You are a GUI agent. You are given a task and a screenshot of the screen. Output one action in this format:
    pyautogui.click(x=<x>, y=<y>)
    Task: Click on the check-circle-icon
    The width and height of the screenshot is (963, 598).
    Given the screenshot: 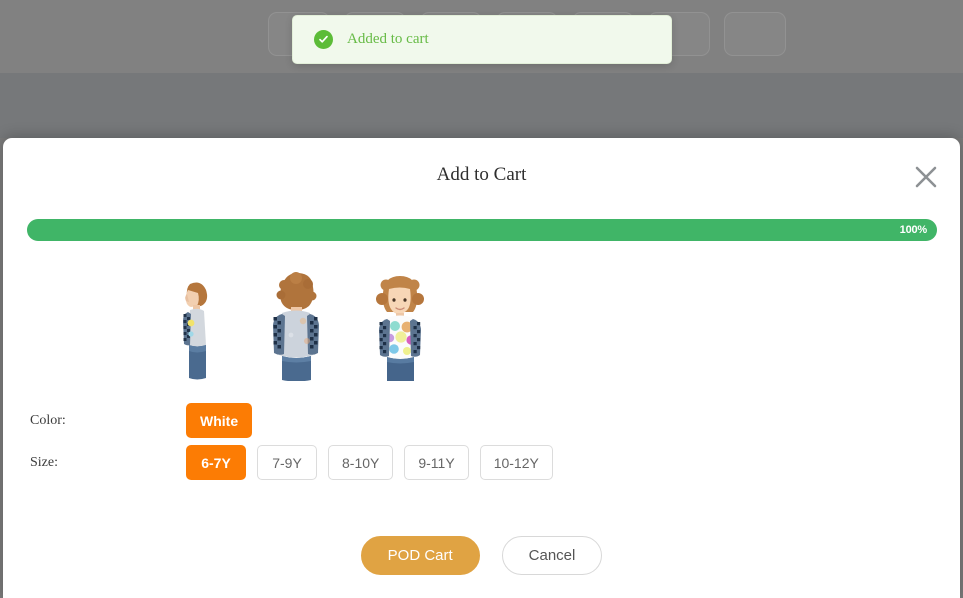 What is the action you would take?
    pyautogui.click(x=323, y=39)
    